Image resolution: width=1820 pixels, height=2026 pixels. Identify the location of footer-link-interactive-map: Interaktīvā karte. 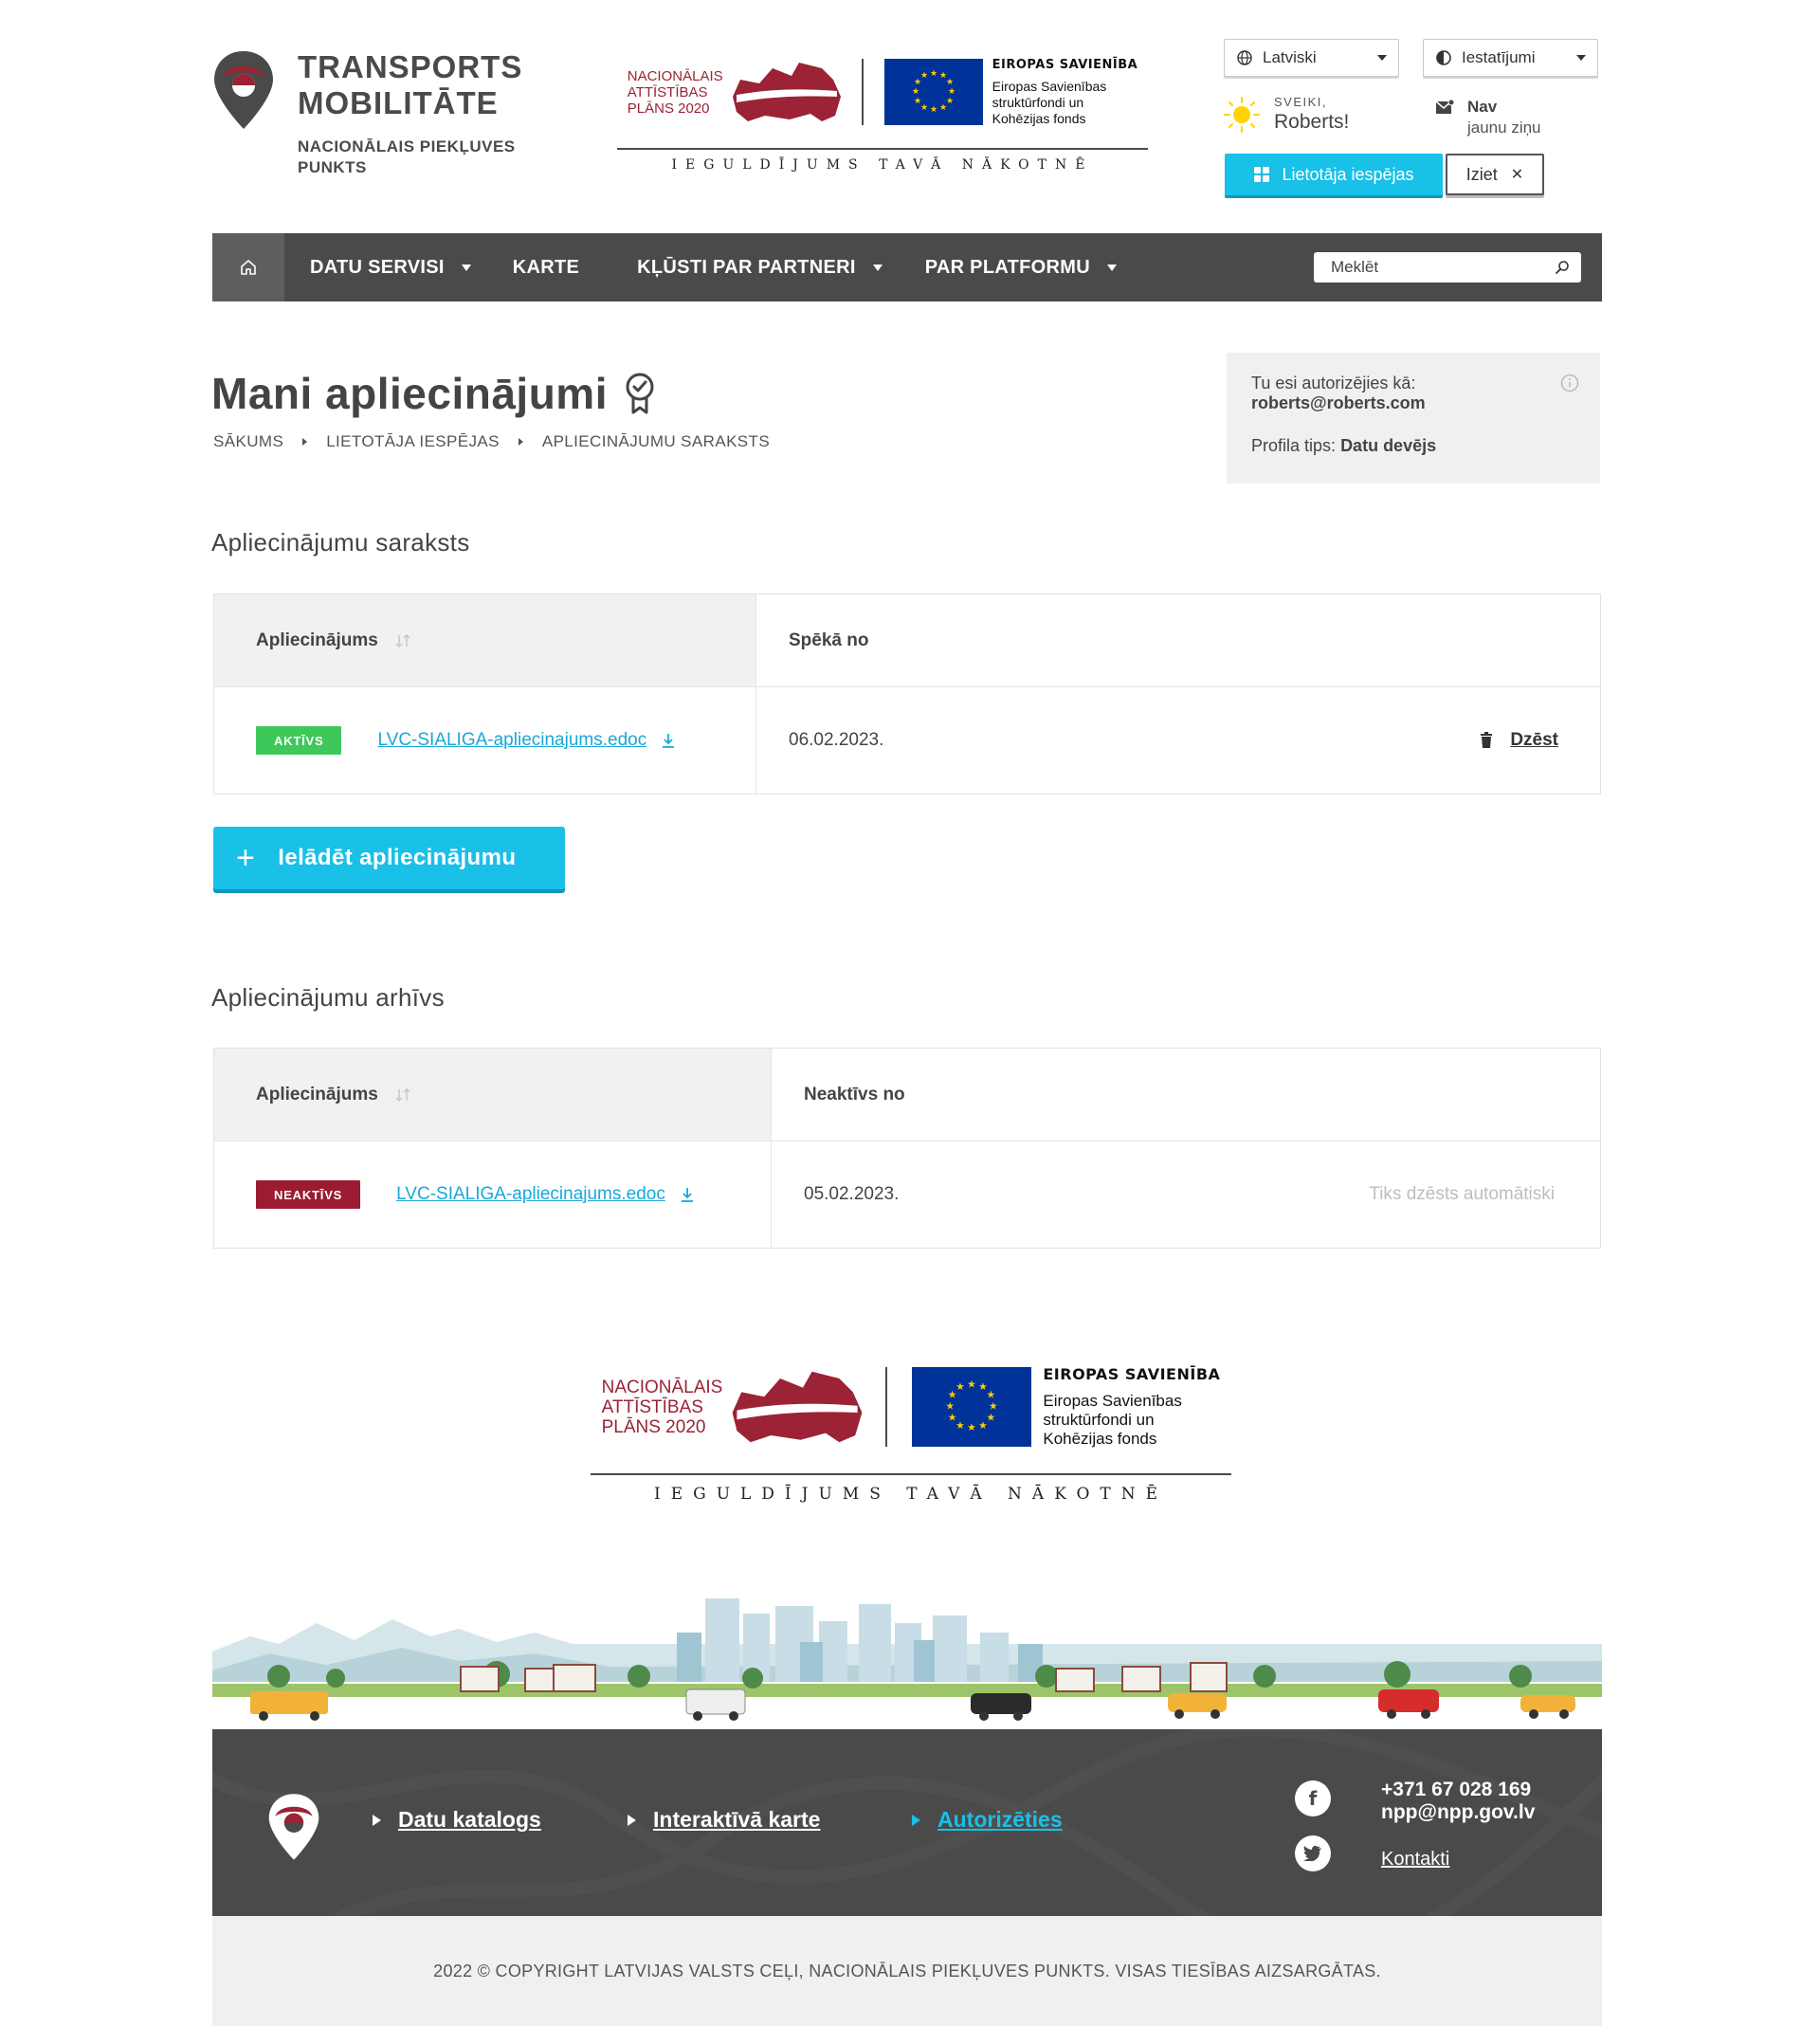
(724, 1820).